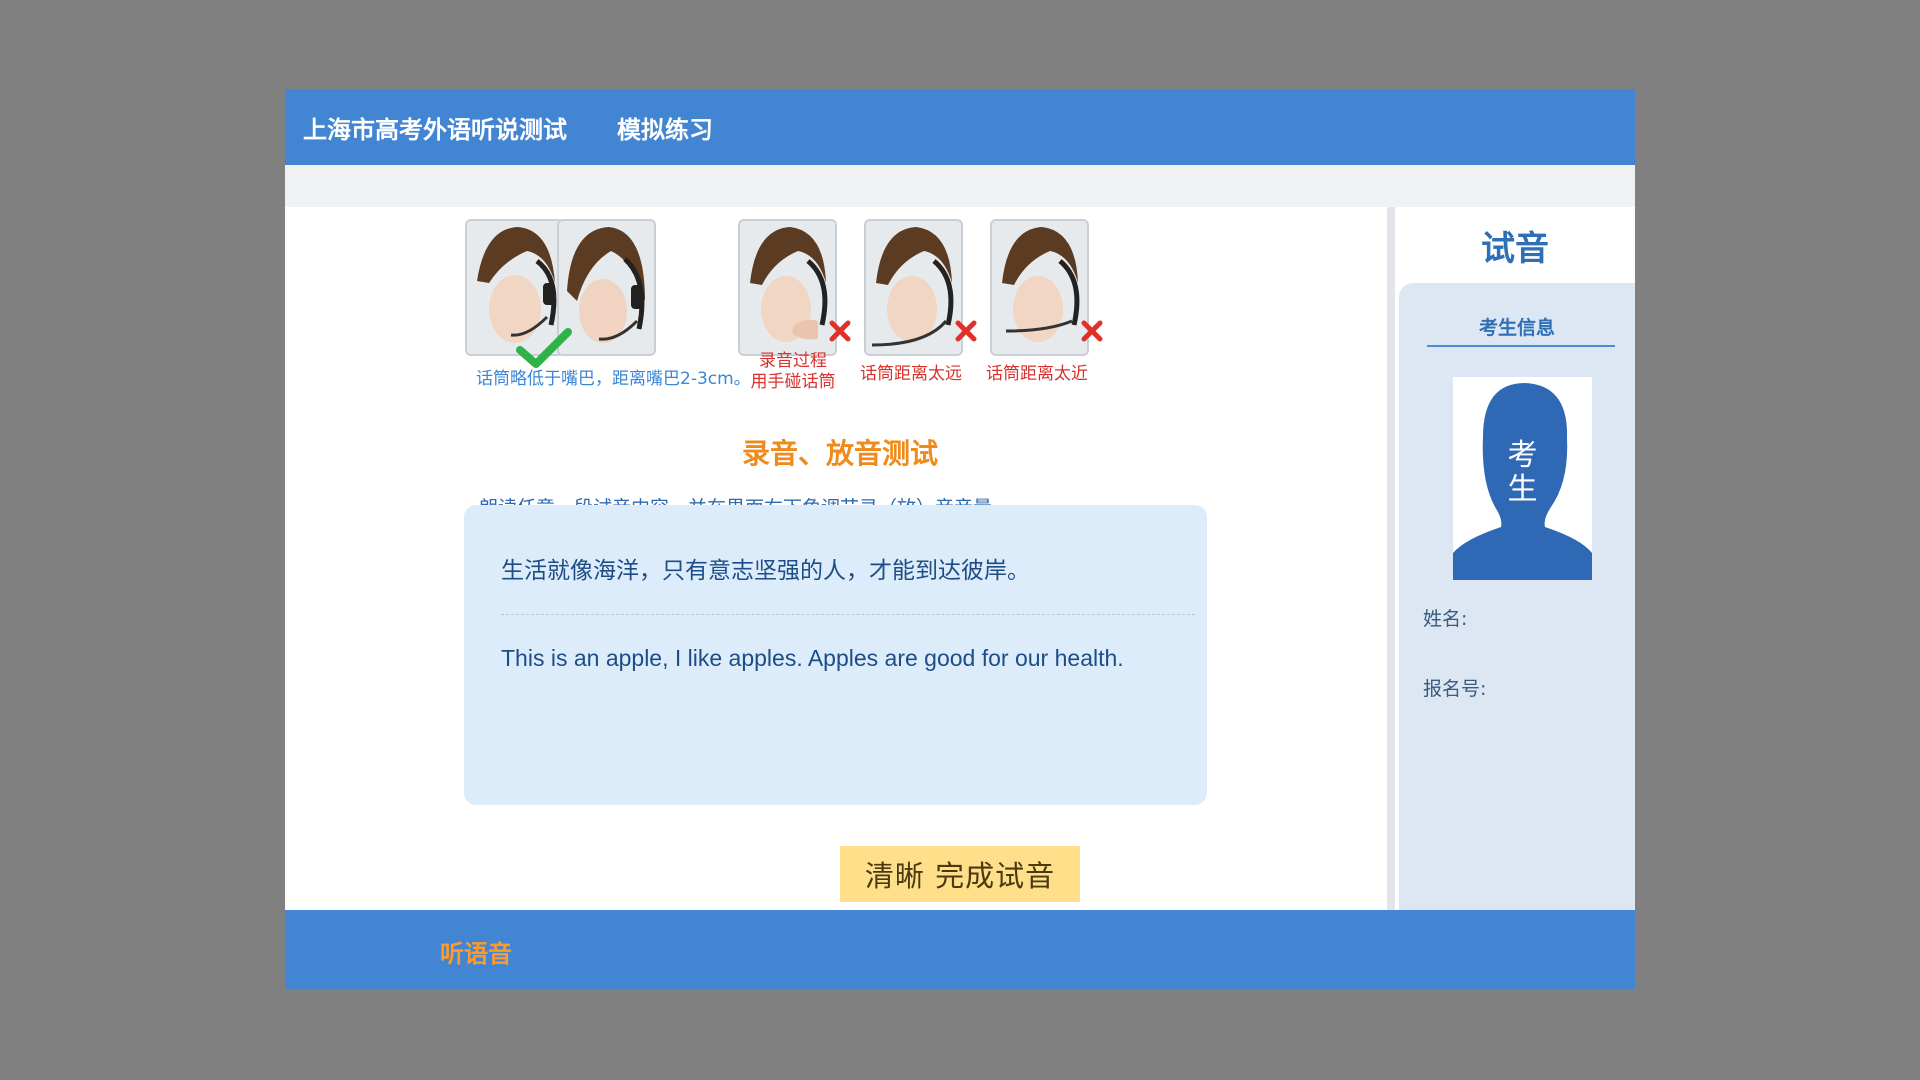  What do you see at coordinates (1037, 374) in the screenshot?
I see `wrong-caption-near: 话筒距离太近` at bounding box center [1037, 374].